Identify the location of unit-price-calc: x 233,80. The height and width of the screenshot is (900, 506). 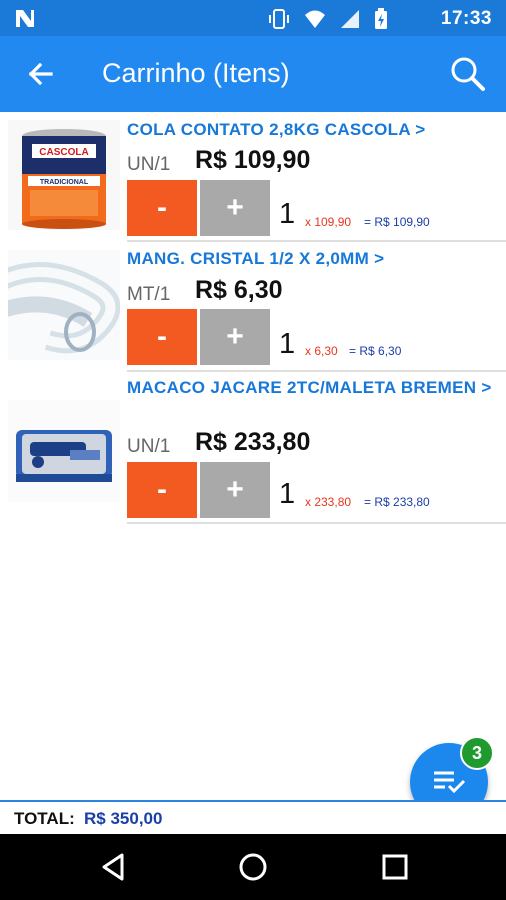
(328, 502).